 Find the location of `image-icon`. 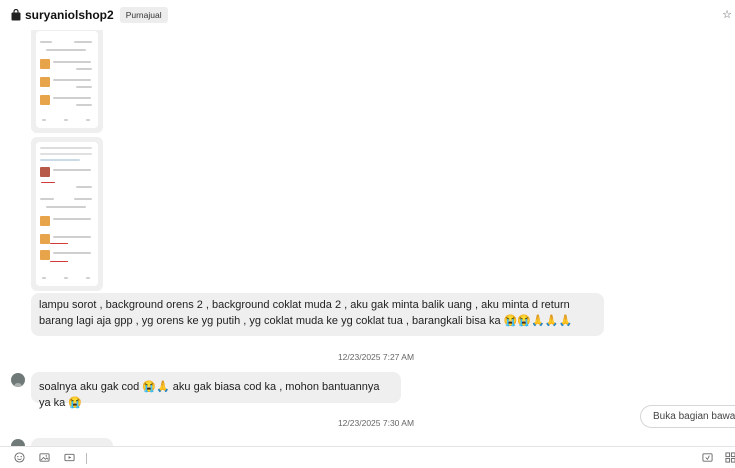

image-icon is located at coordinates (44, 457).